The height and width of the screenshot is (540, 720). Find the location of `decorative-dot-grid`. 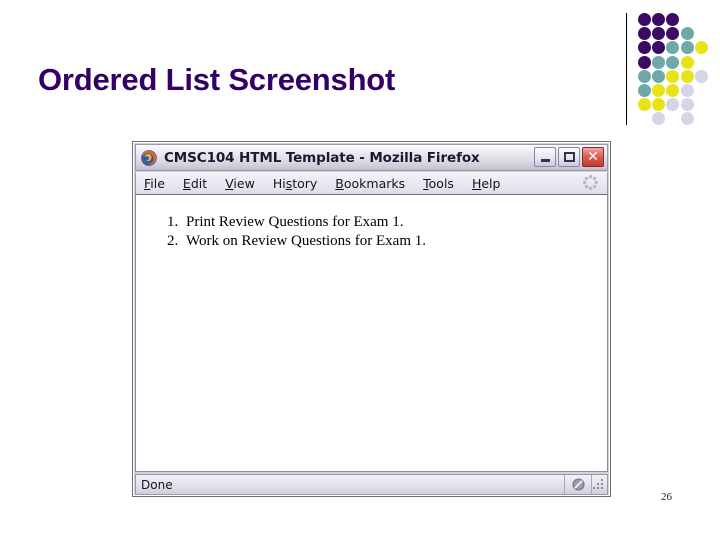

decorative-dot-grid is located at coordinates (674, 69).